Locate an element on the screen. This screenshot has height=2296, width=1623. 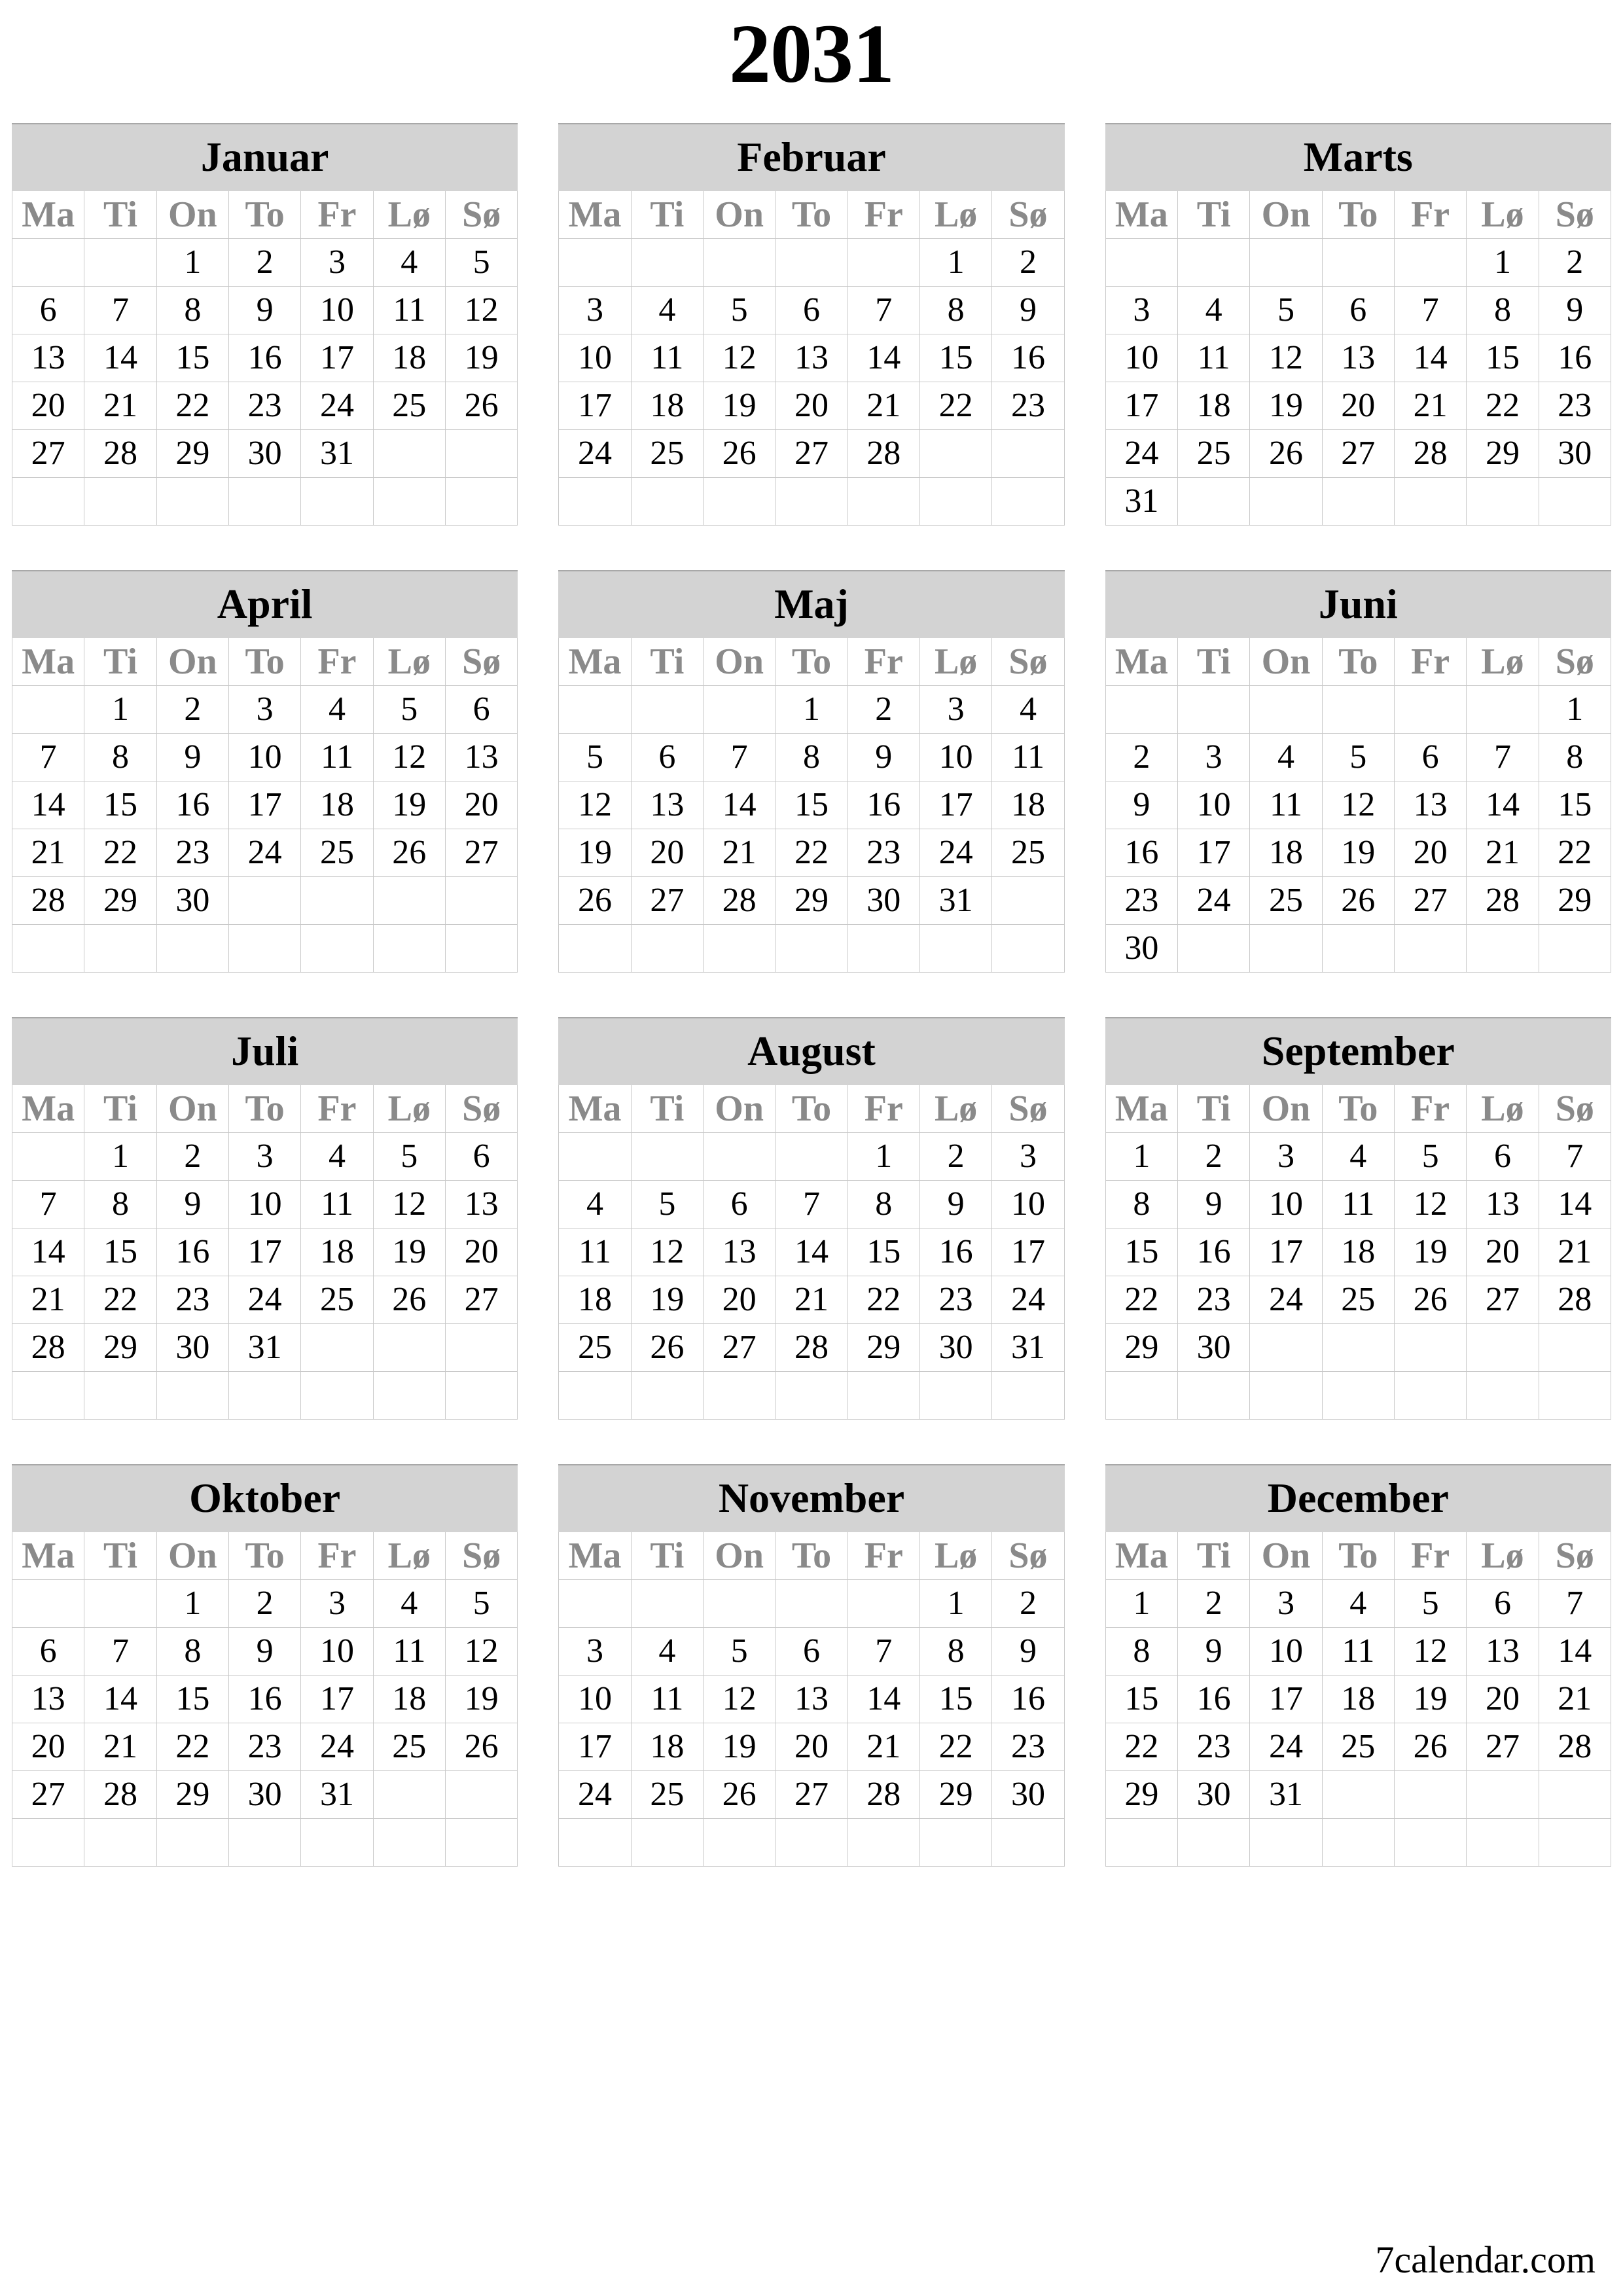
day-cell: 19 is located at coordinates (1430, 1699).